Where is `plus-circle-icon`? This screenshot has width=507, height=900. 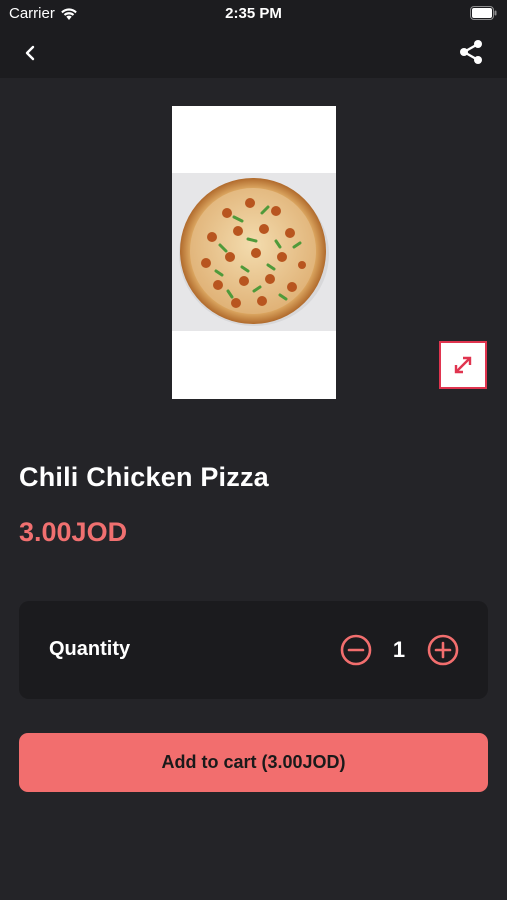 plus-circle-icon is located at coordinates (443, 650).